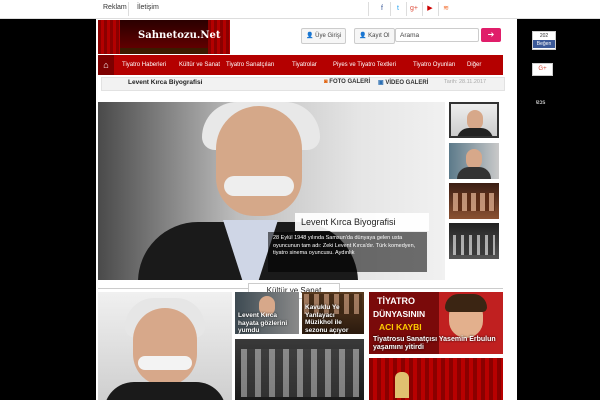 The width and height of the screenshot is (600, 400). I want to click on side-label: ɐɔs, so click(541, 103).